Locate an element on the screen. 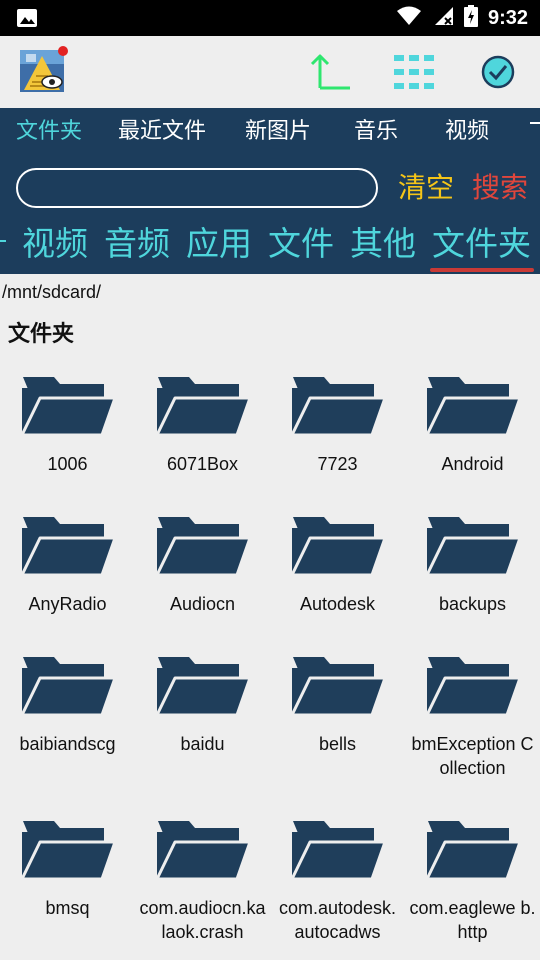 The height and width of the screenshot is (960, 540). search-area: 清空 搜索 视频 音频 应用 文件 其他 文件夹 is located at coordinates (270, 216).